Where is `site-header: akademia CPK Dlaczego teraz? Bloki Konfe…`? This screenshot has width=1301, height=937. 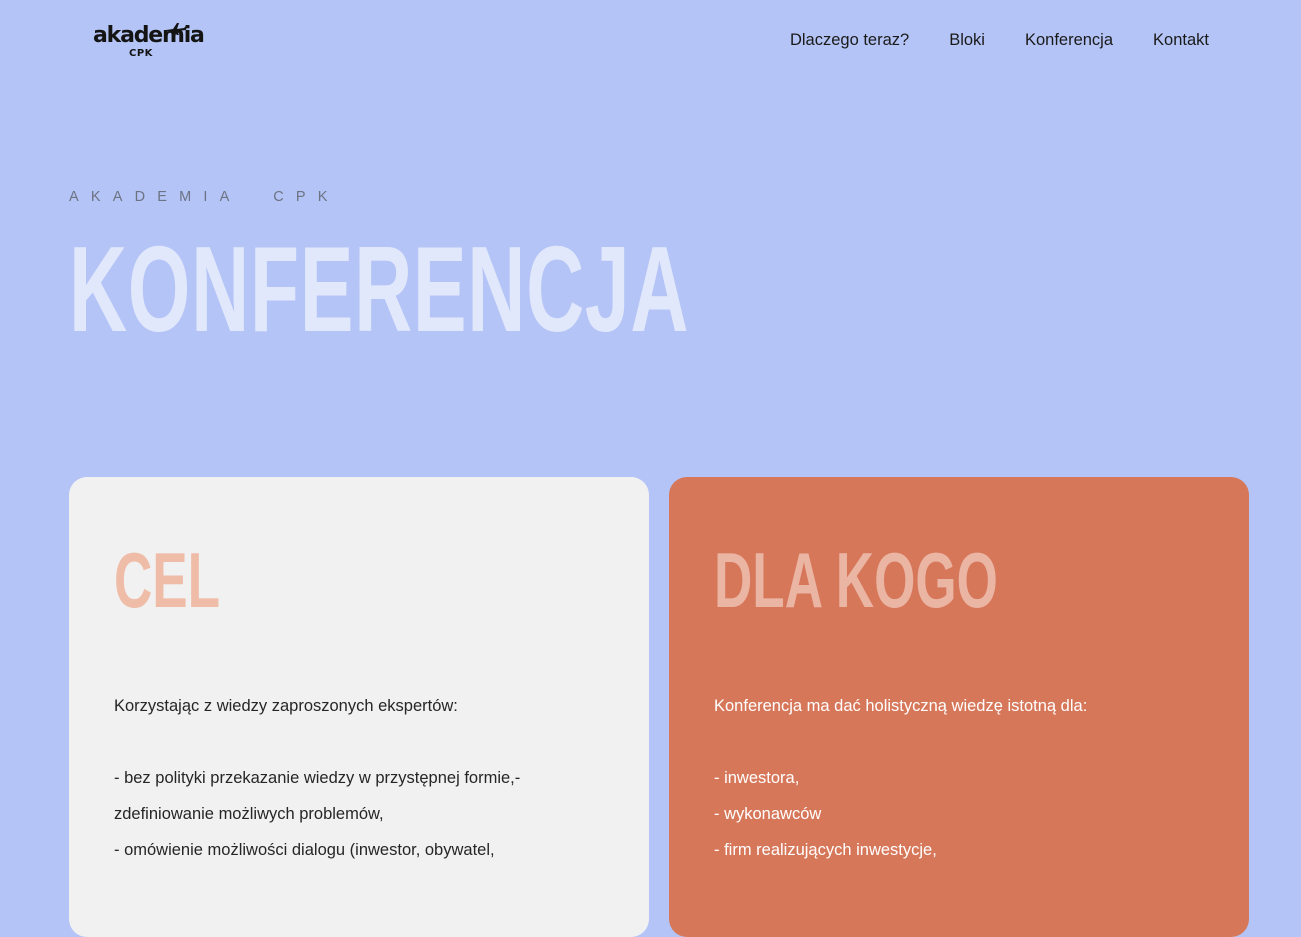 site-header: akademia CPK Dlaczego teraz? Bloki Konfe… is located at coordinates (650, 40).